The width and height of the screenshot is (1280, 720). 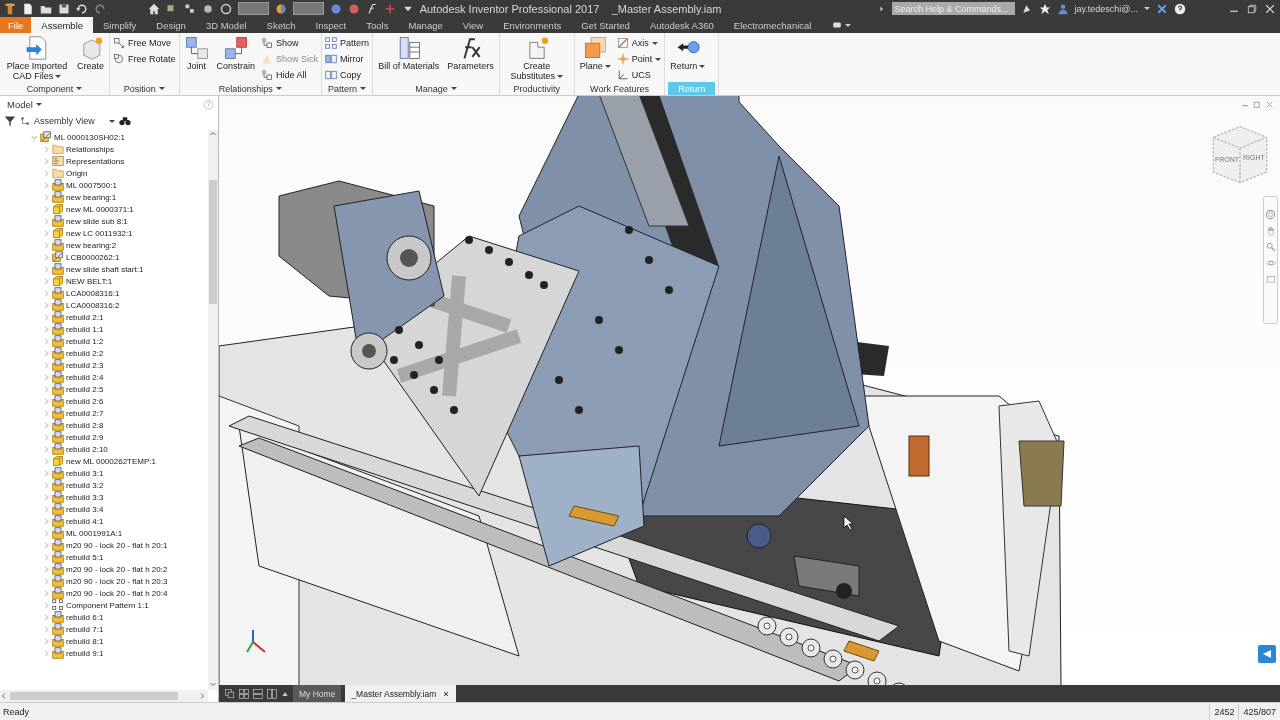 What do you see at coordinates (347, 59) in the screenshot?
I see `ribbon-button: Mirror` at bounding box center [347, 59].